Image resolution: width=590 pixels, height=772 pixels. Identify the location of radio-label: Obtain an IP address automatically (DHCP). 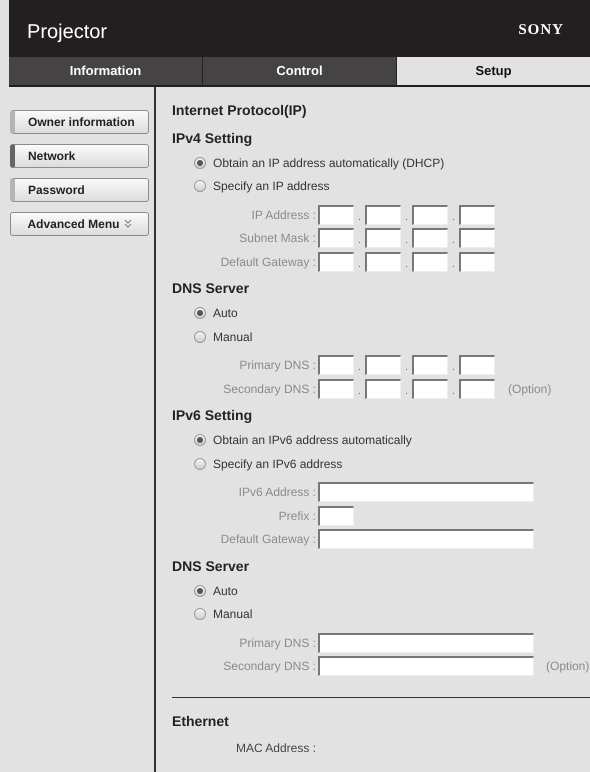
(328, 163).